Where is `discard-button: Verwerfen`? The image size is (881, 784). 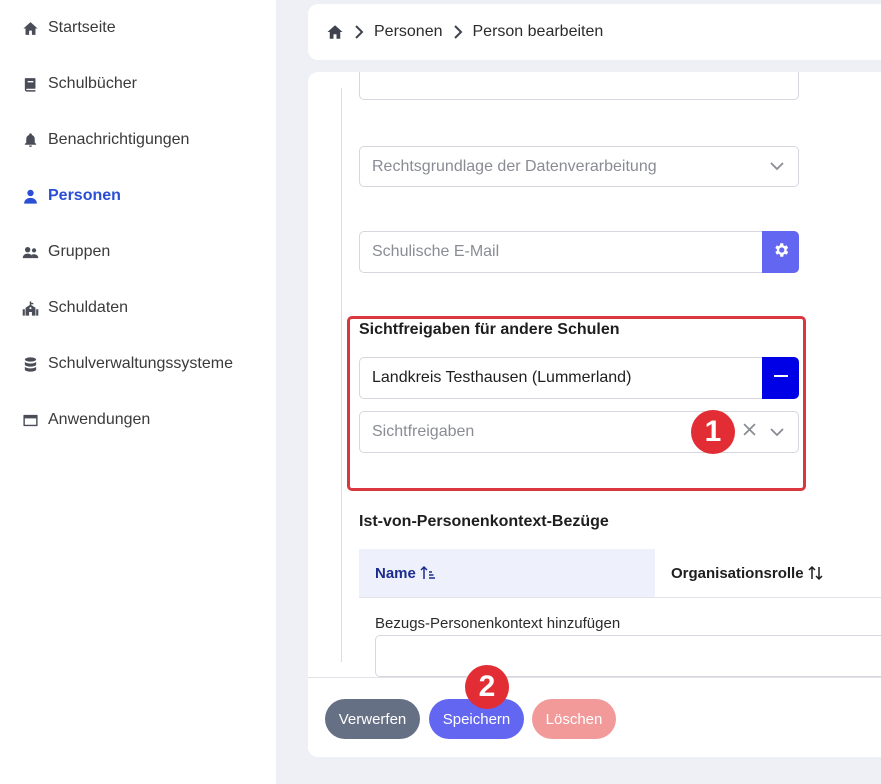 discard-button: Verwerfen is located at coordinates (372, 719).